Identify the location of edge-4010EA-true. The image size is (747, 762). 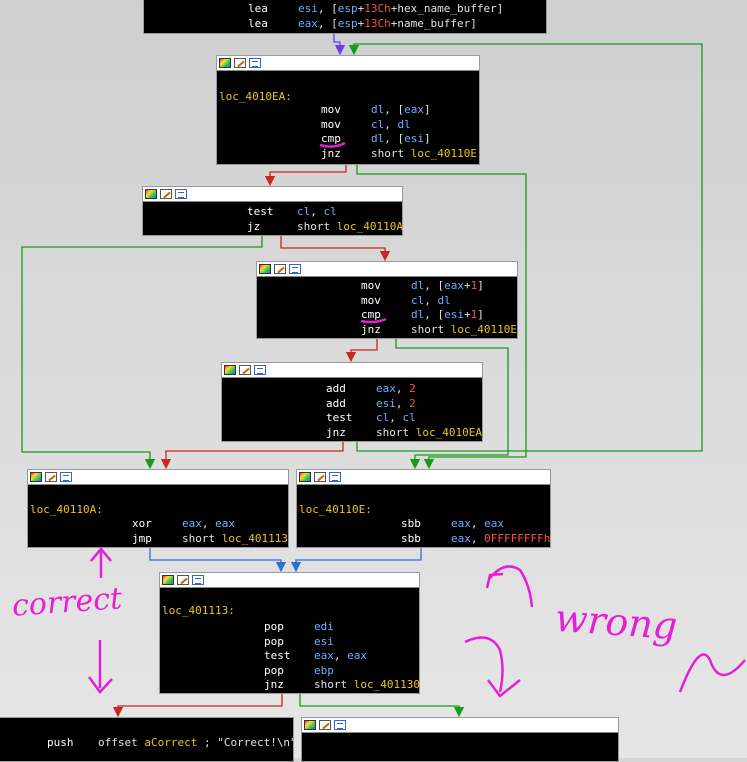
(441, 317).